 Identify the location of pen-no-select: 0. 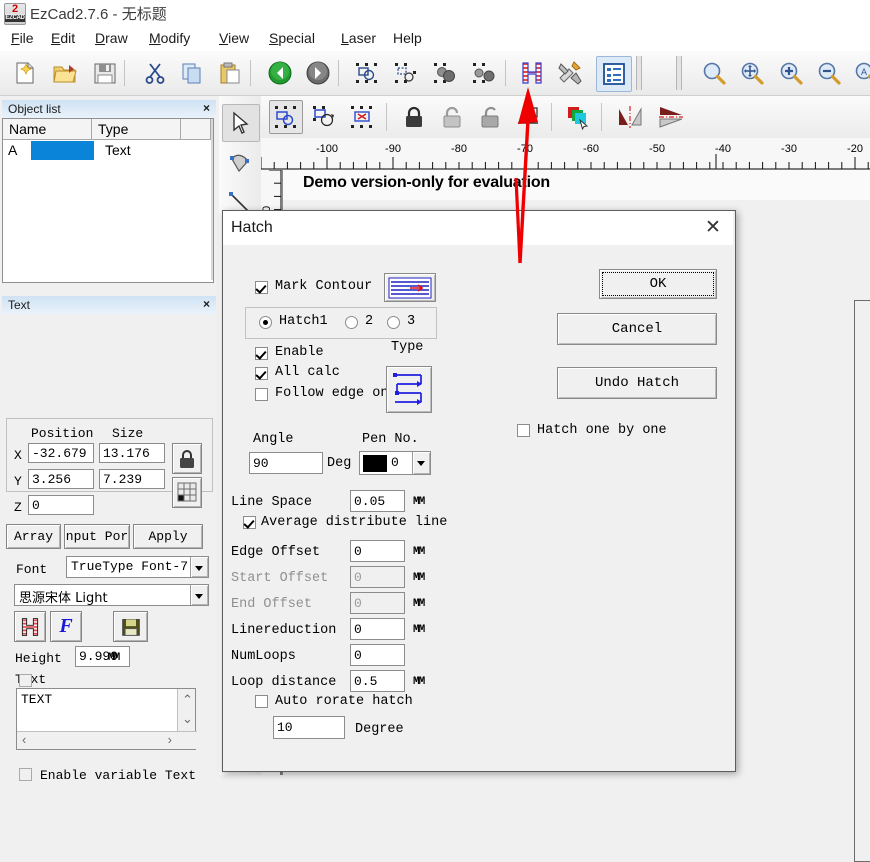
(395, 463).